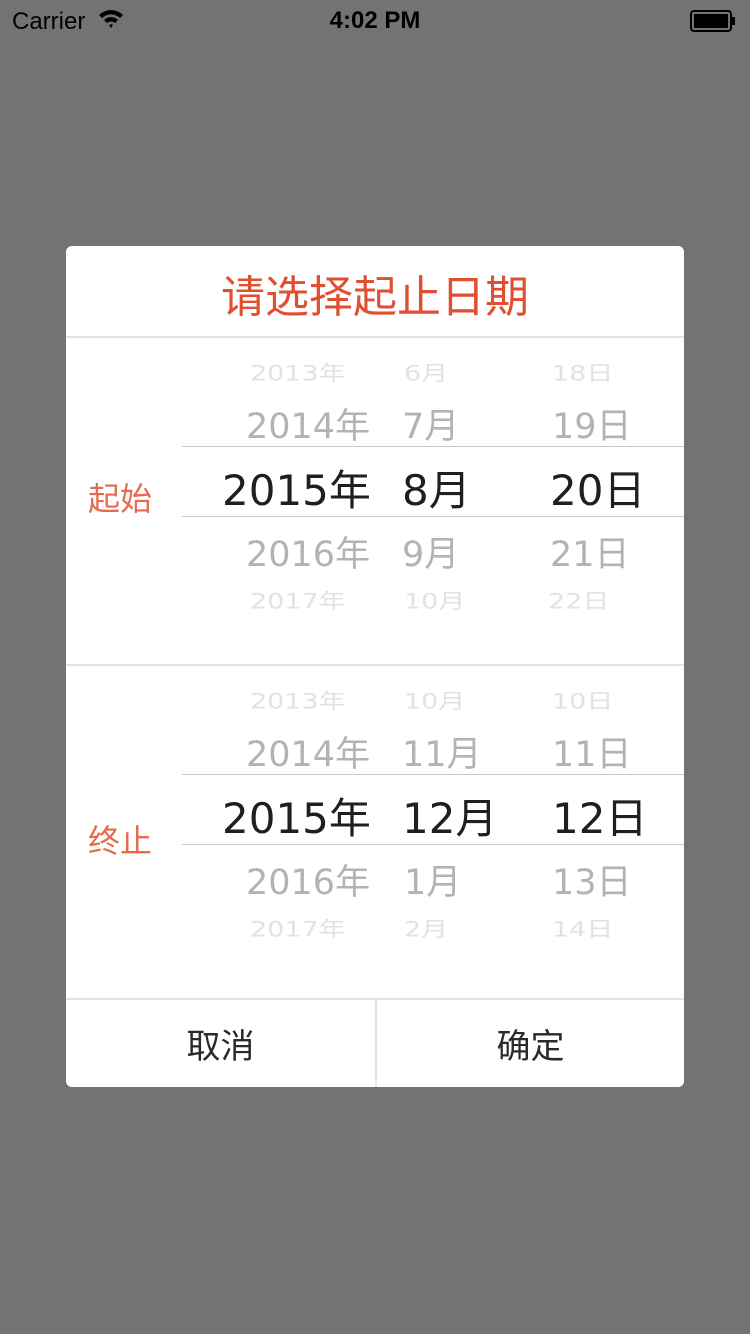 Image resolution: width=750 pixels, height=1334 pixels. I want to click on status-bar: Carrier 4:02 PM, so click(375, 20).